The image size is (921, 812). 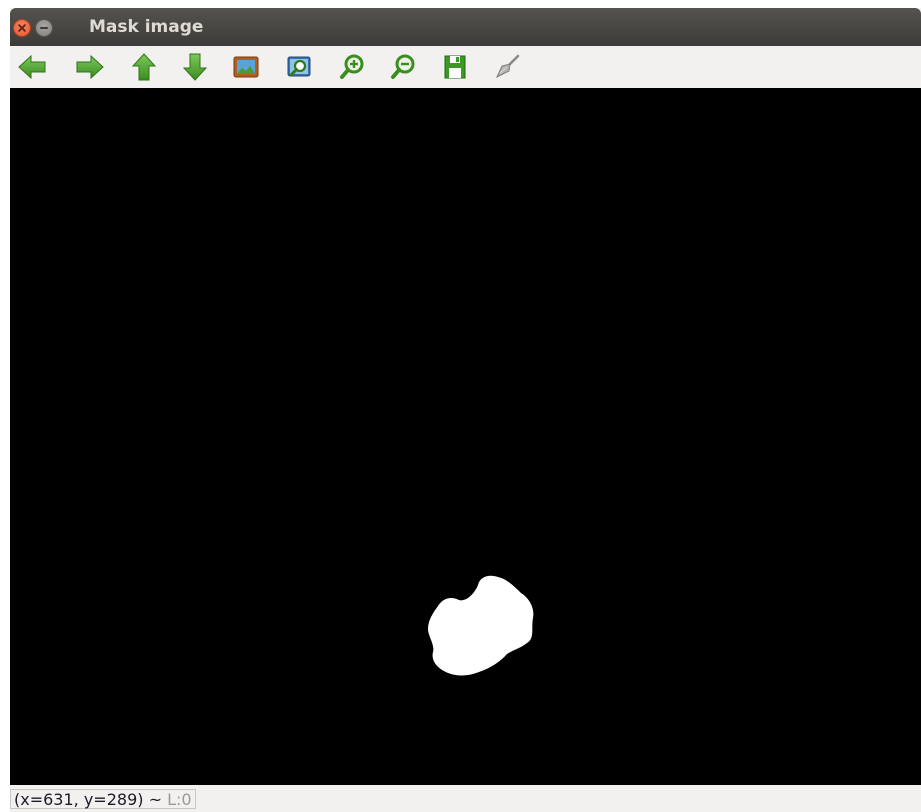 What do you see at coordinates (22, 28) in the screenshot?
I see `close-window-button` at bounding box center [22, 28].